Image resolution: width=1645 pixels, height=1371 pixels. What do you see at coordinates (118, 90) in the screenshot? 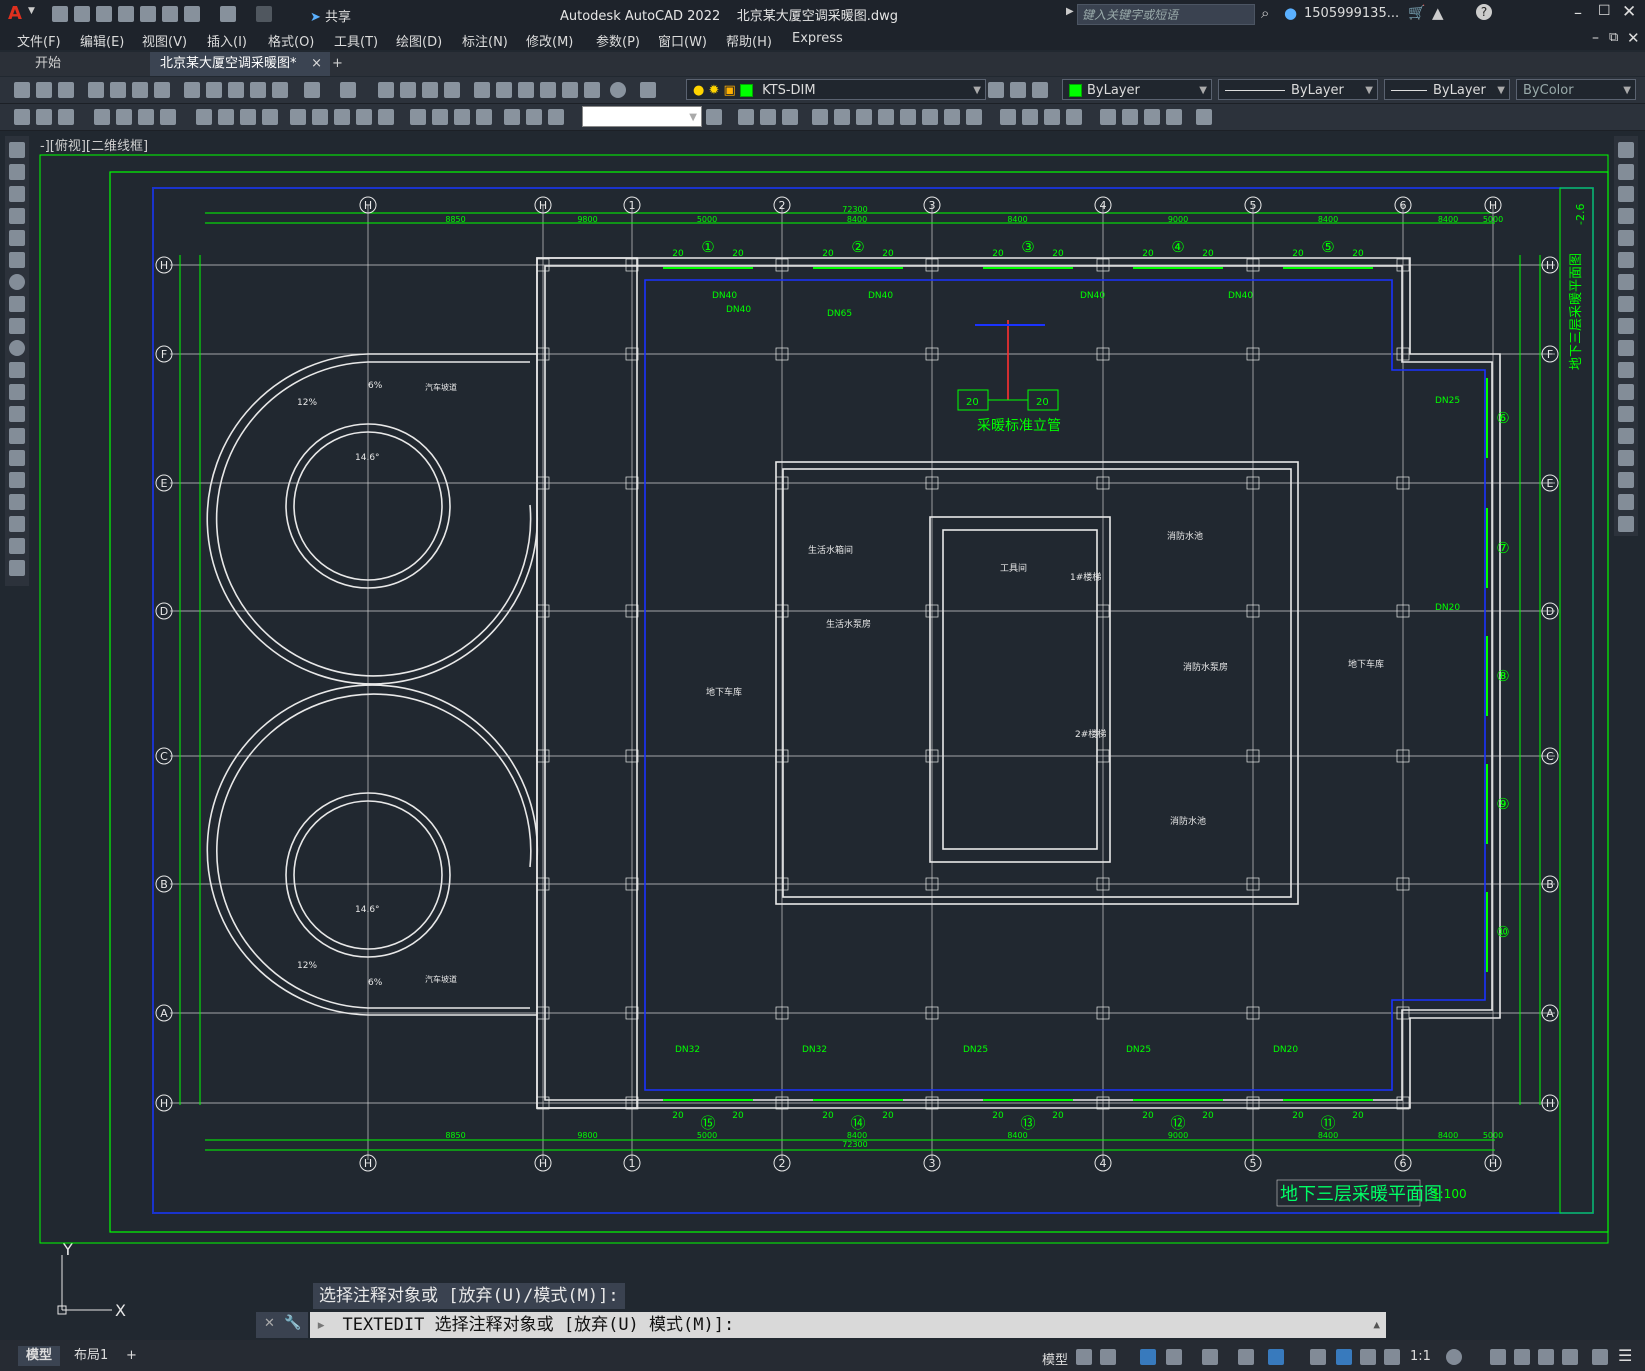
I see `preview-icon` at bounding box center [118, 90].